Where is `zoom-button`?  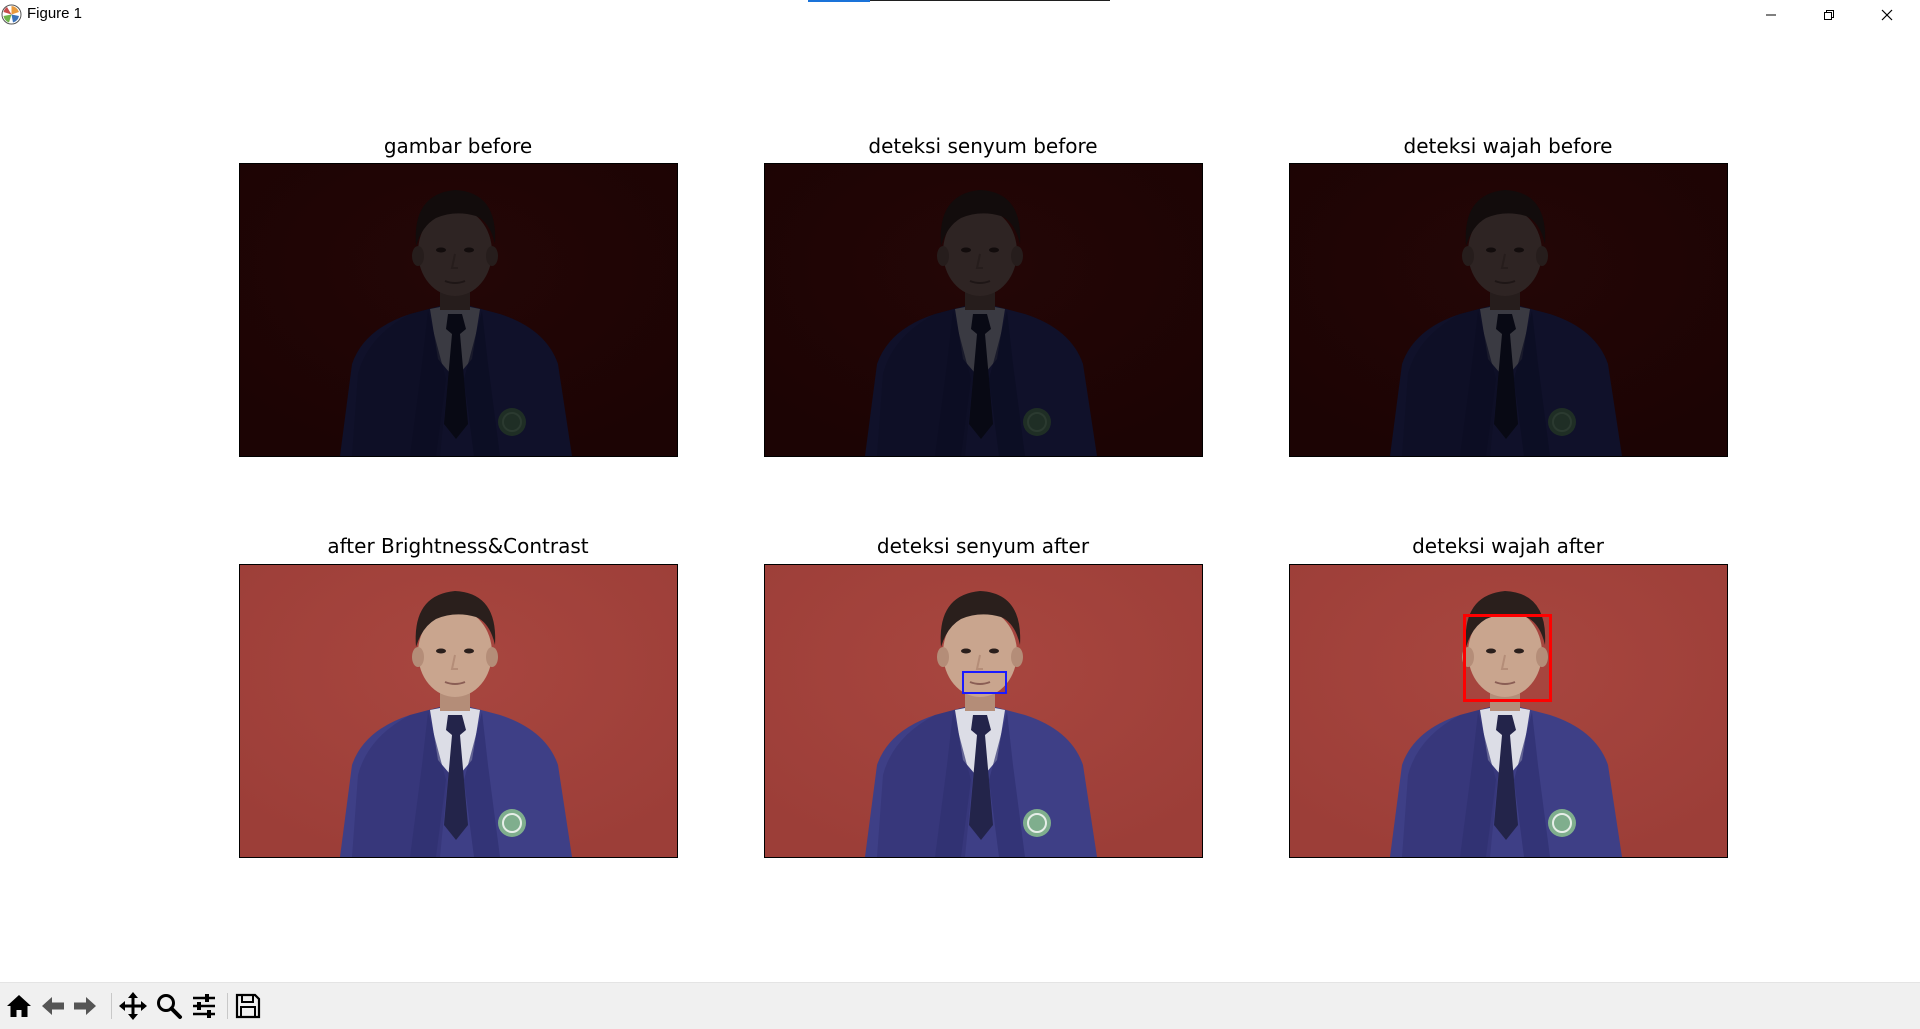
zoom-button is located at coordinates (169, 1006).